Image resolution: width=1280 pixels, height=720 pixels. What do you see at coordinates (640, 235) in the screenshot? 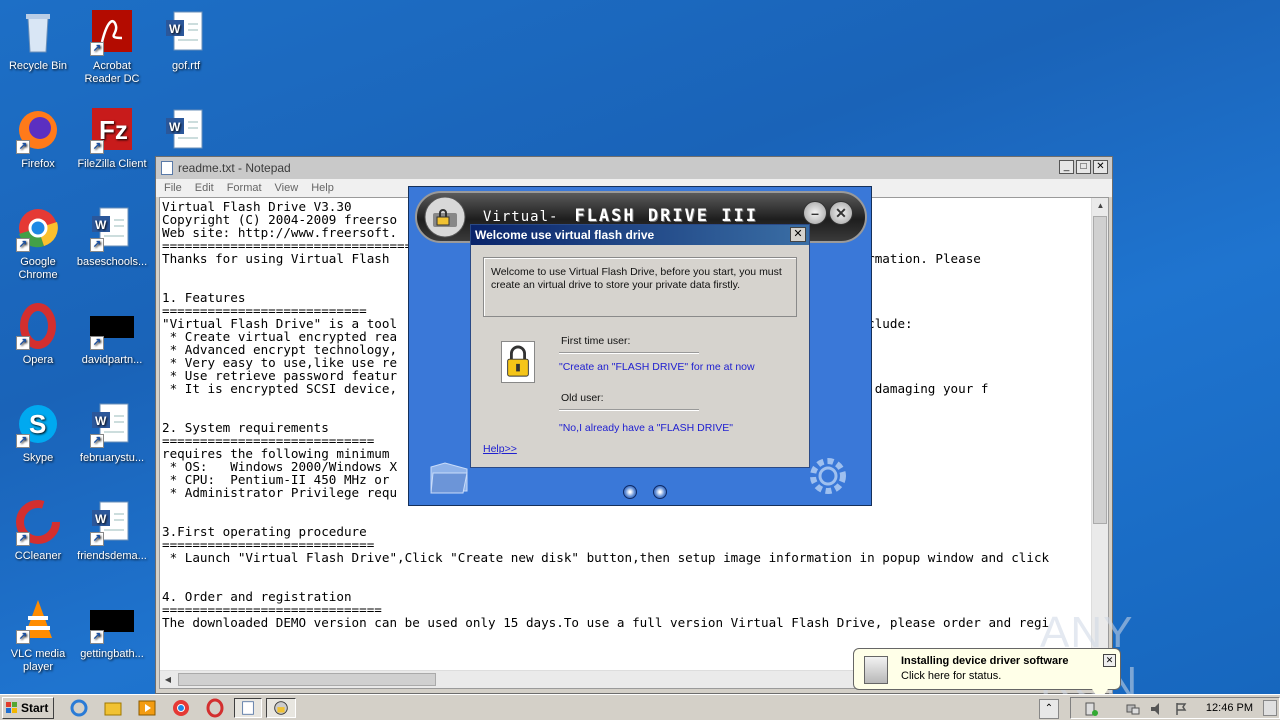
I see `dialog-title-bar: Welcome use virtual flash drive ✕` at bounding box center [640, 235].